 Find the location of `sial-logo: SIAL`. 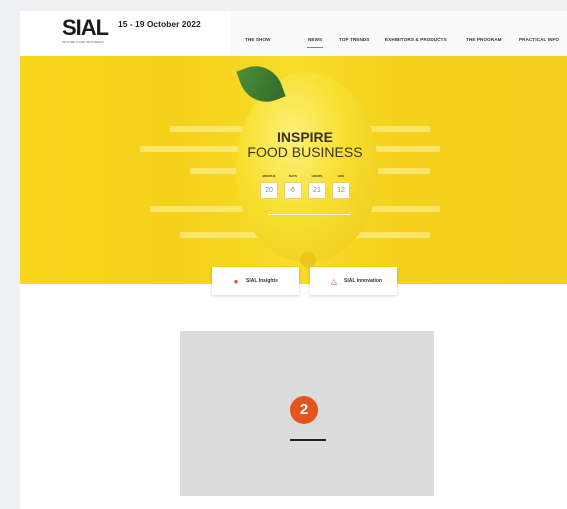

sial-logo: SIAL is located at coordinates (85, 28).